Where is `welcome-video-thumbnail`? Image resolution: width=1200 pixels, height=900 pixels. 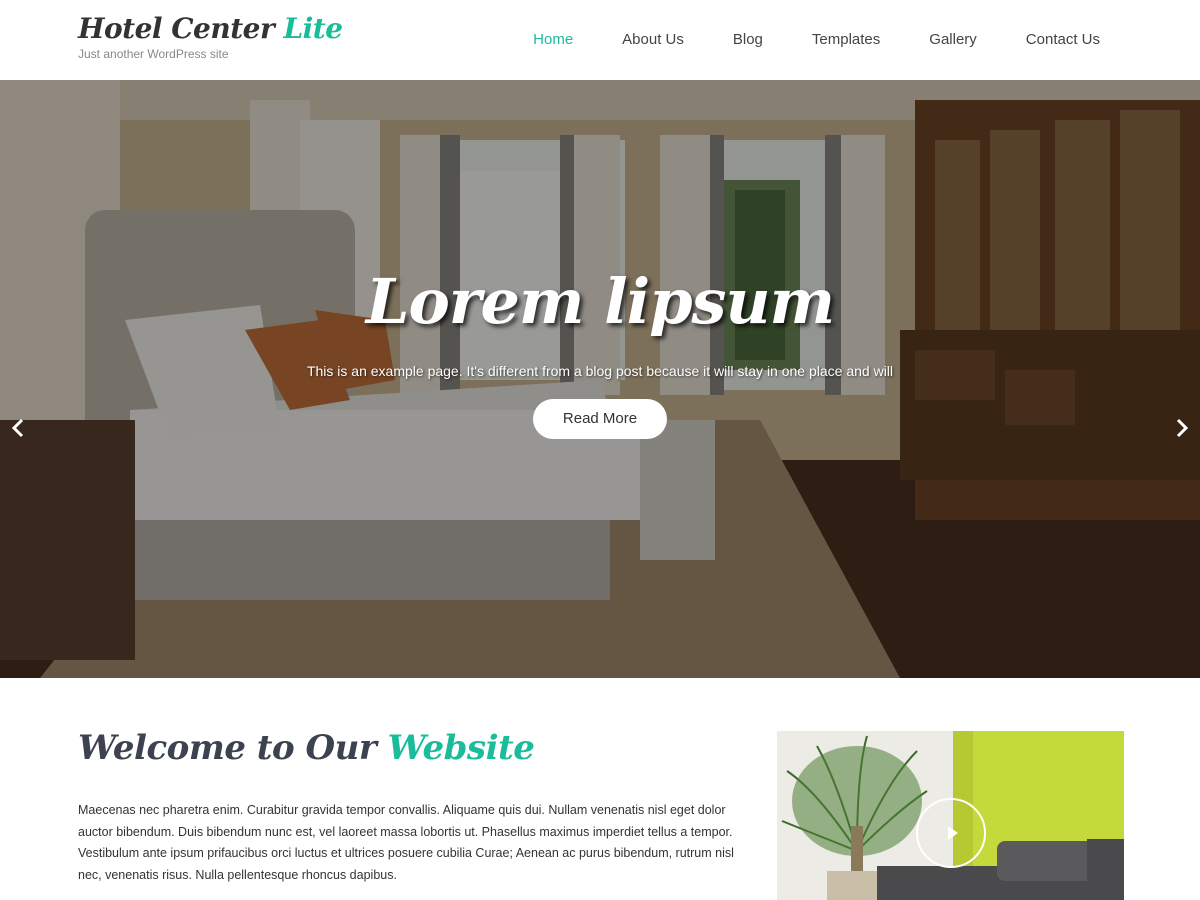 welcome-video-thumbnail is located at coordinates (950, 815).